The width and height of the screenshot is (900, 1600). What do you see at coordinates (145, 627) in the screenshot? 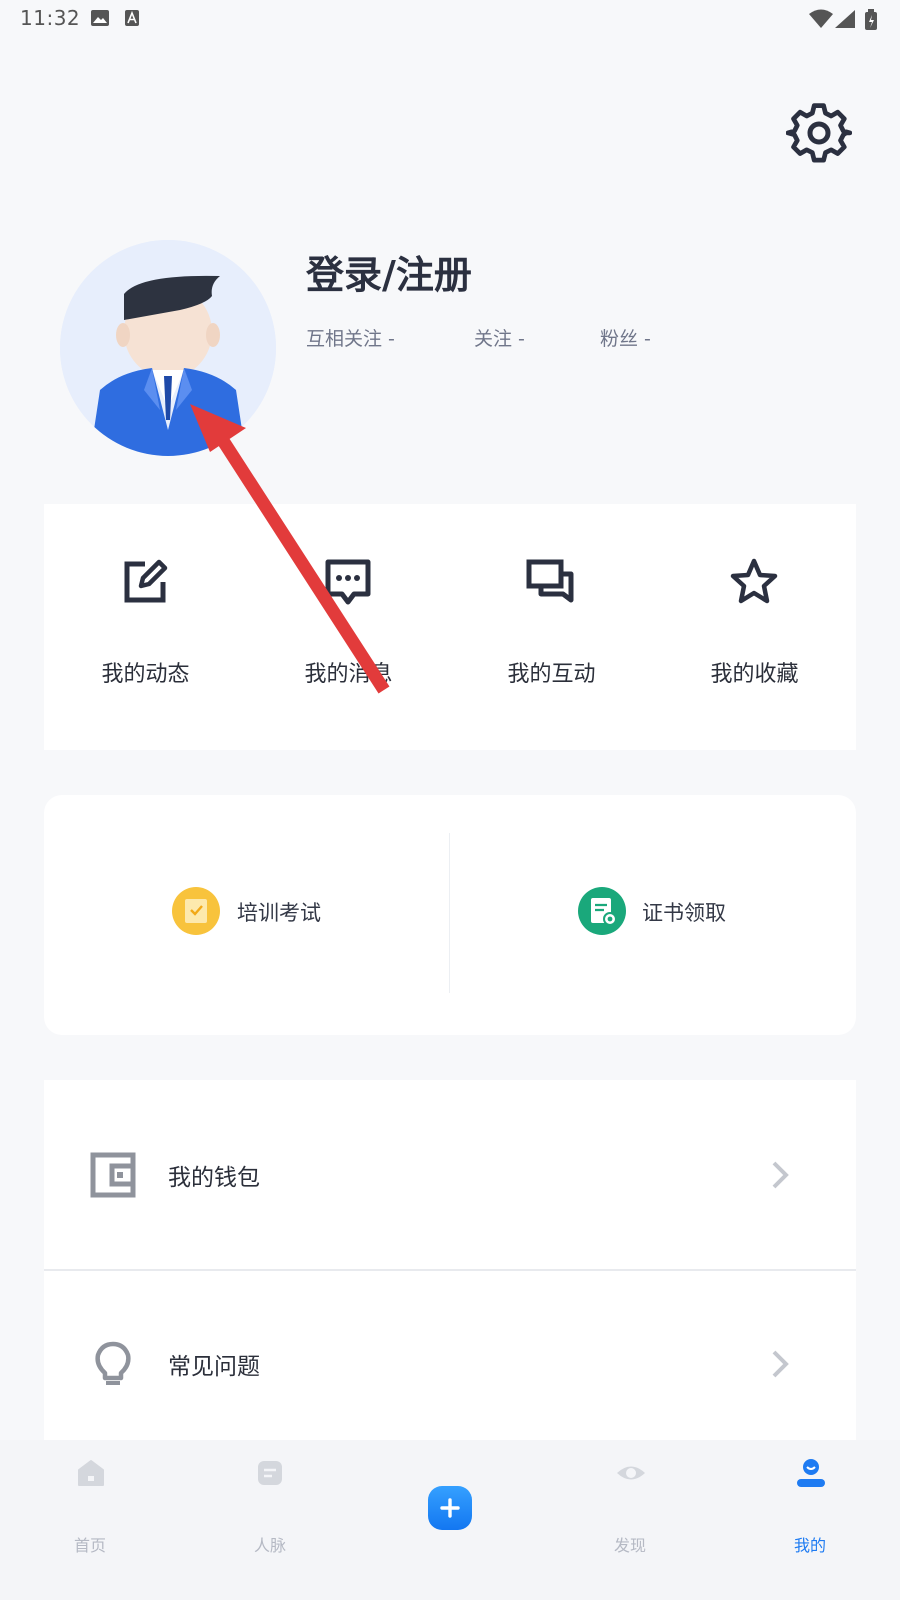
I see `quick-action-moments` at bounding box center [145, 627].